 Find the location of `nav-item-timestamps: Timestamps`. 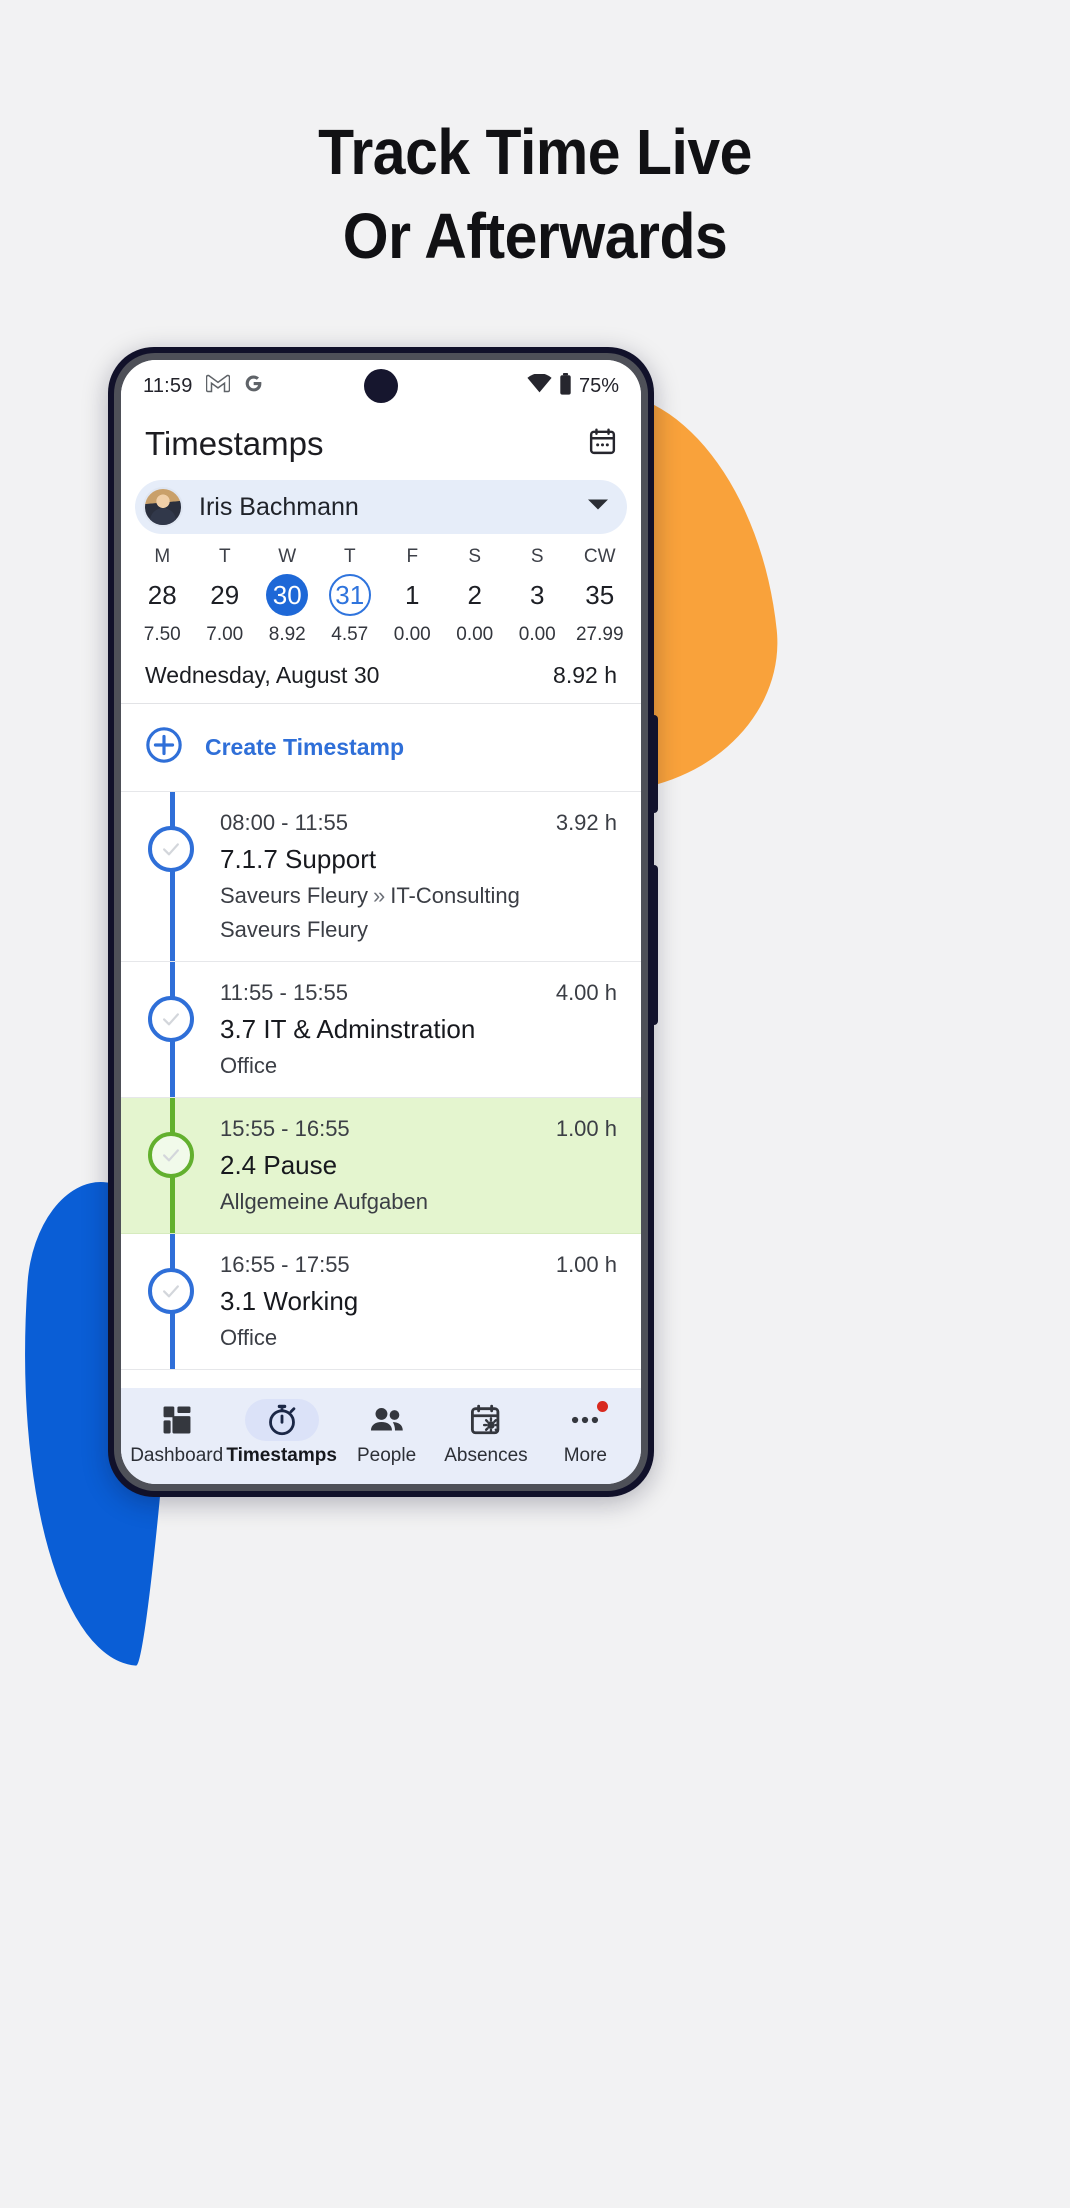

nav-item-timestamps: Timestamps is located at coordinates (281, 1433).